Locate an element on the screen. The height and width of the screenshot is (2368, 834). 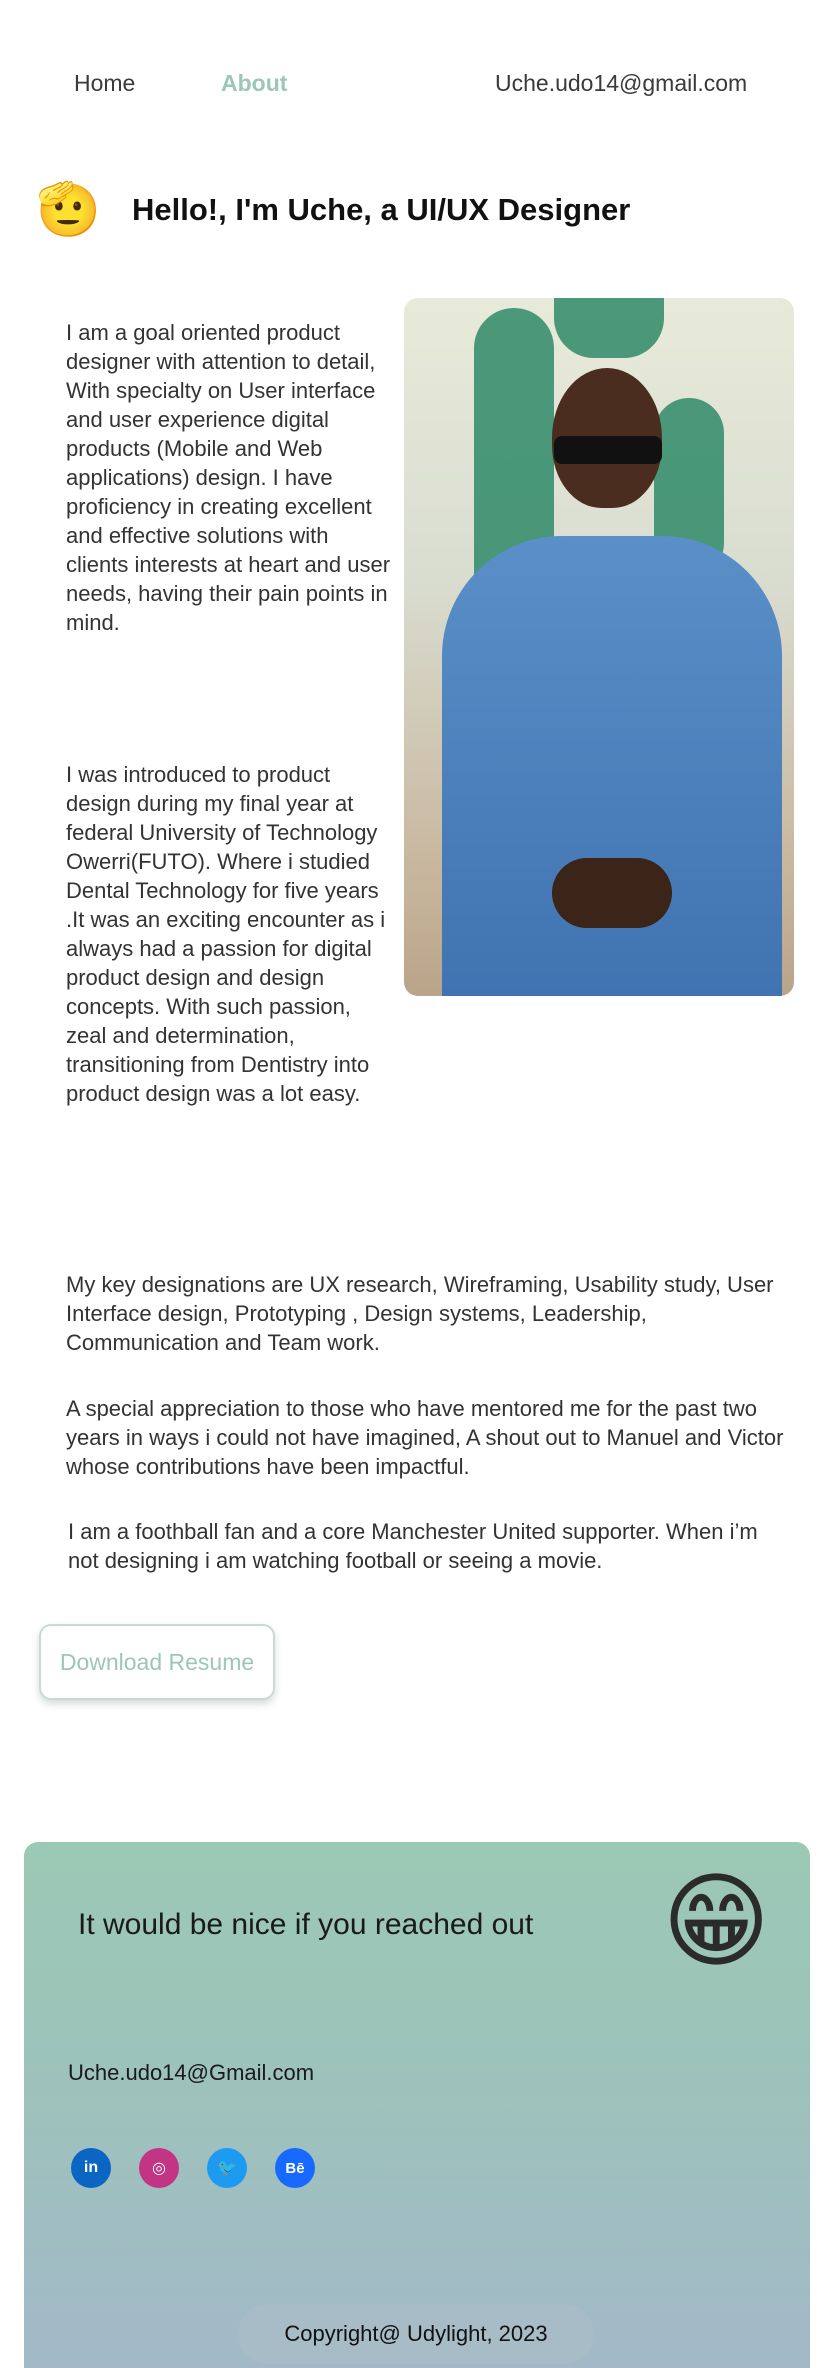
saluting-face-icon: 🫡 is located at coordinates (68, 210).